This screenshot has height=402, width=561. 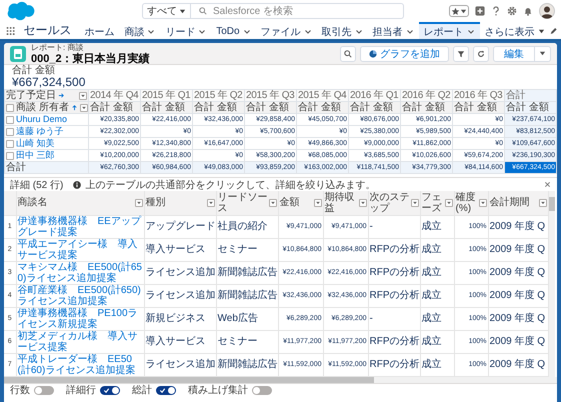 What do you see at coordinates (181, 226) in the screenshot?
I see `table-cell: アップグレード` at bounding box center [181, 226].